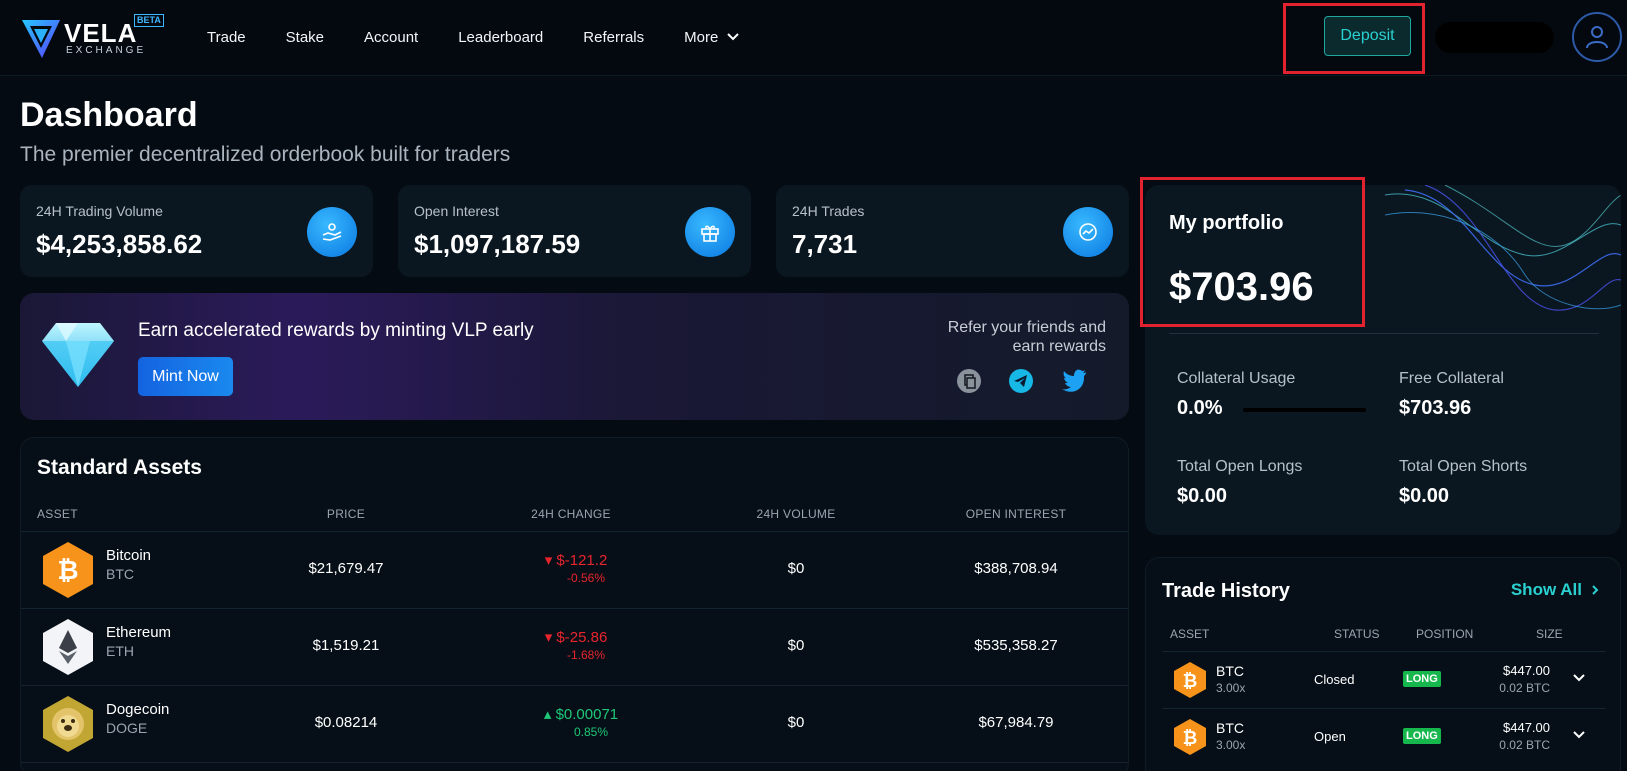  I want to click on asset-open-interest: $535,358.27, so click(1016, 645).